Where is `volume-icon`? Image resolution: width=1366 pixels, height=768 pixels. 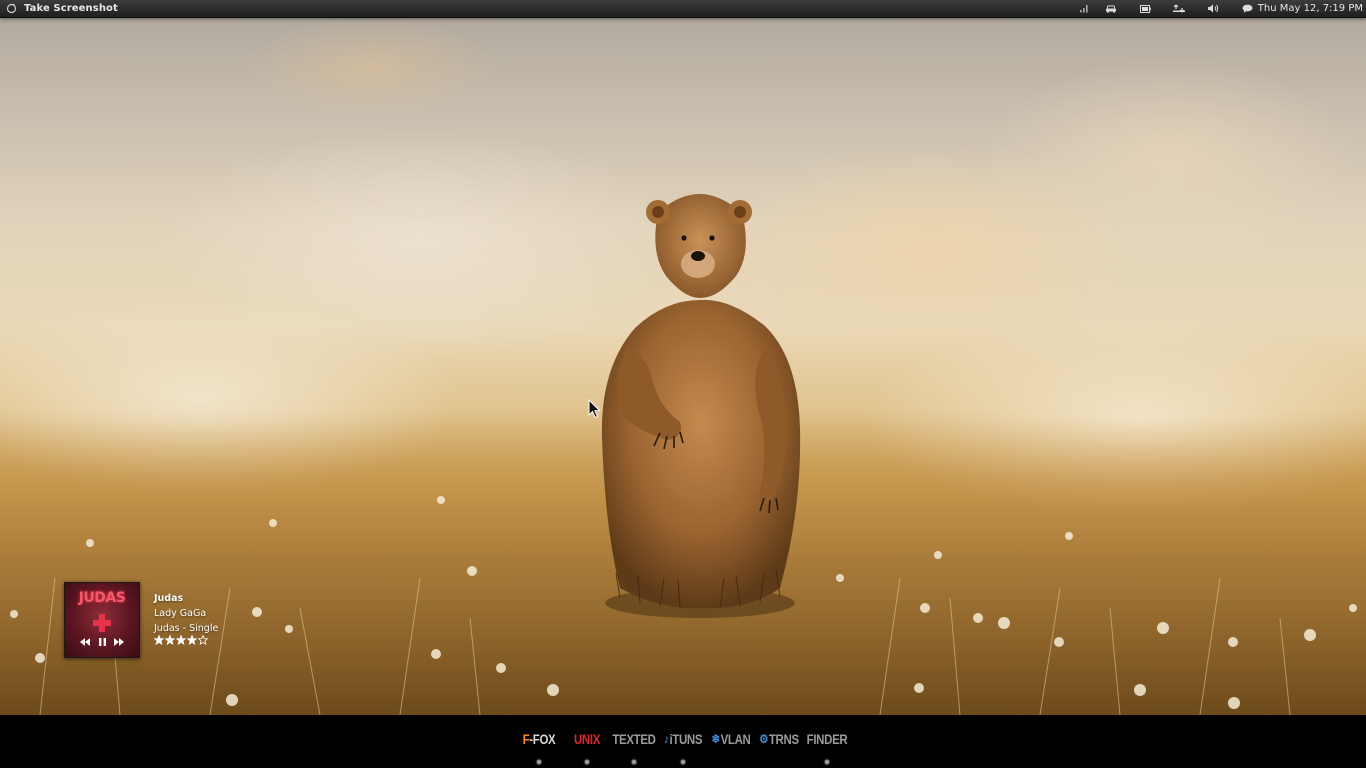
volume-icon is located at coordinates (1213, 8).